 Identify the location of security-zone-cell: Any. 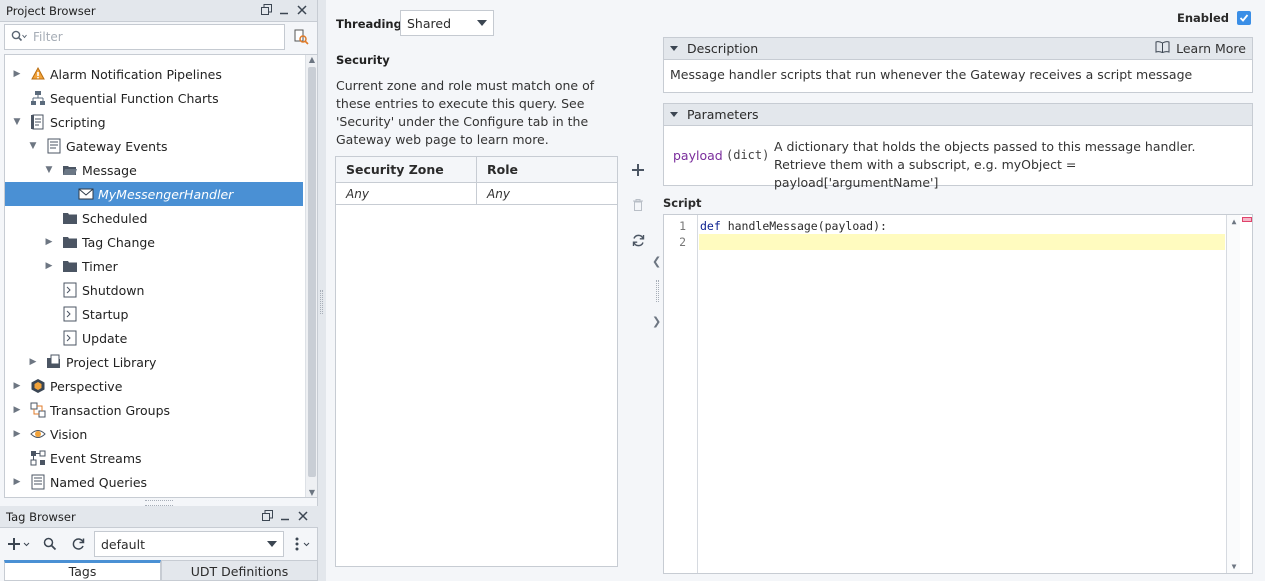
(406, 193).